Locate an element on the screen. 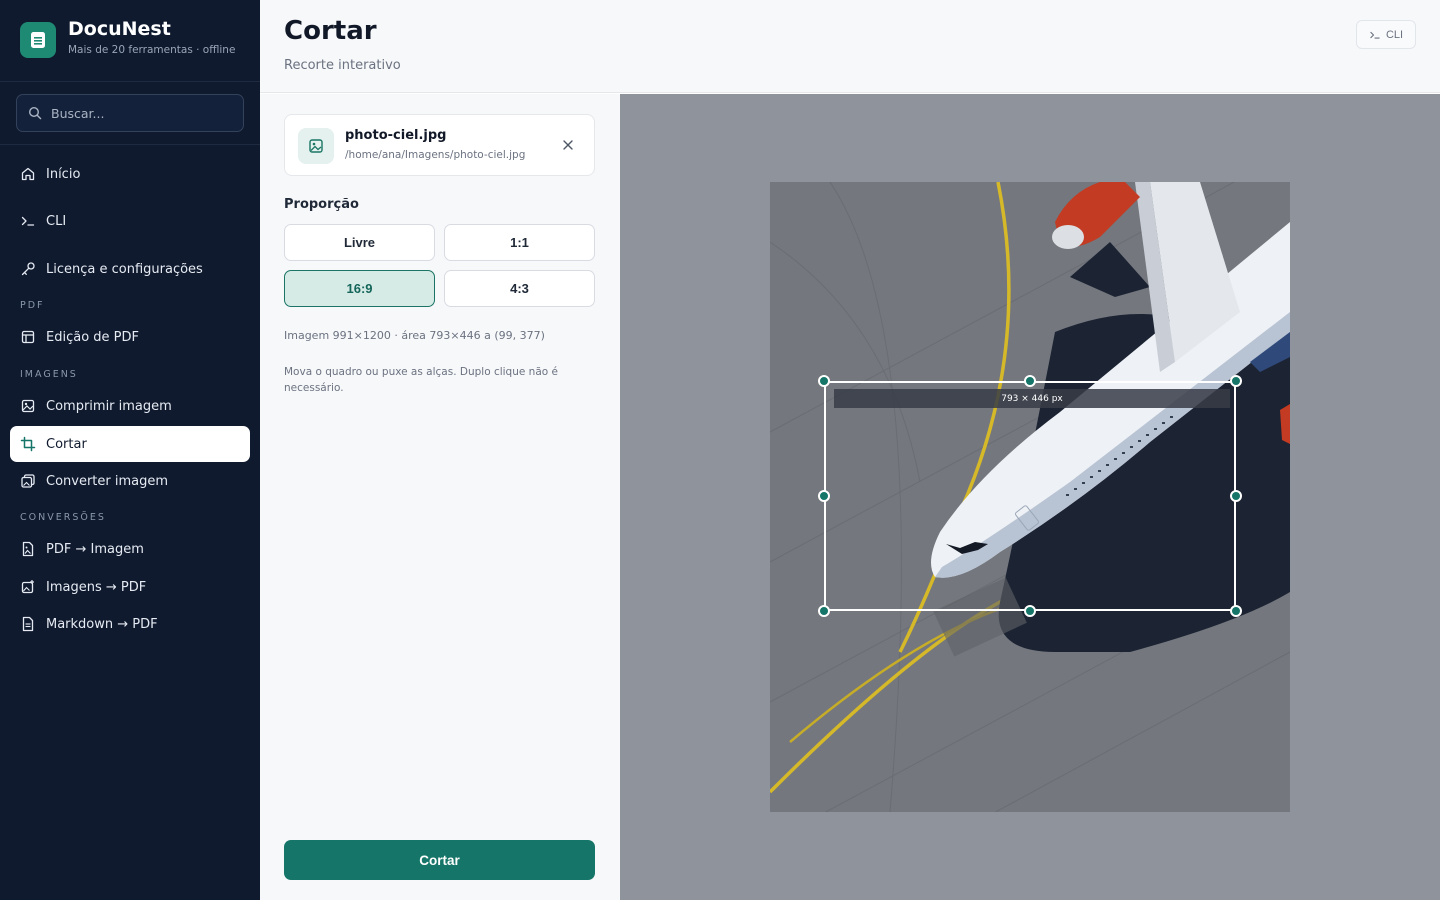  page-header: Cortar Recorte interativo CLI is located at coordinates (850, 46).